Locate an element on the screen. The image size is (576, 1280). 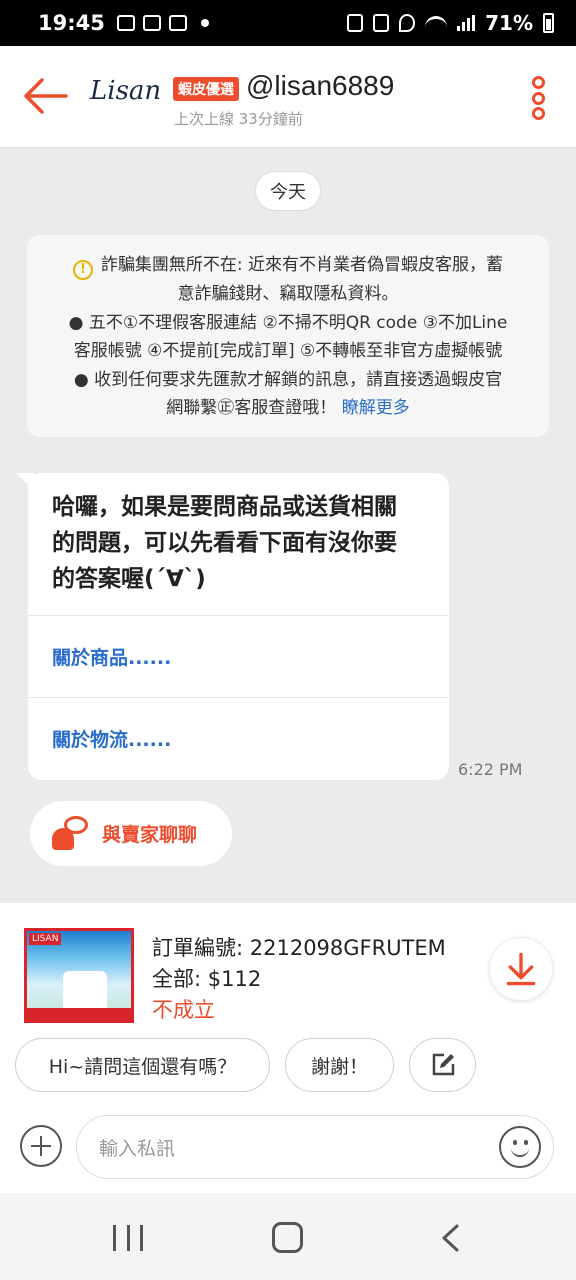
quick-reply-chip: 謝謝！ is located at coordinates (339, 1065).